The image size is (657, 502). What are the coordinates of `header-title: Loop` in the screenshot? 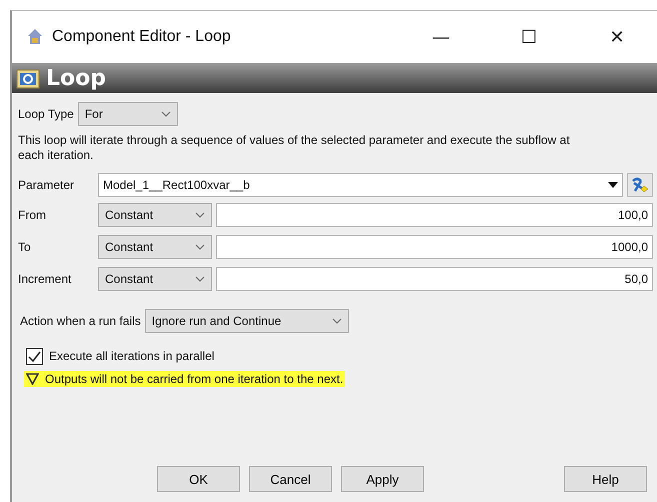 It's located at (76, 78).